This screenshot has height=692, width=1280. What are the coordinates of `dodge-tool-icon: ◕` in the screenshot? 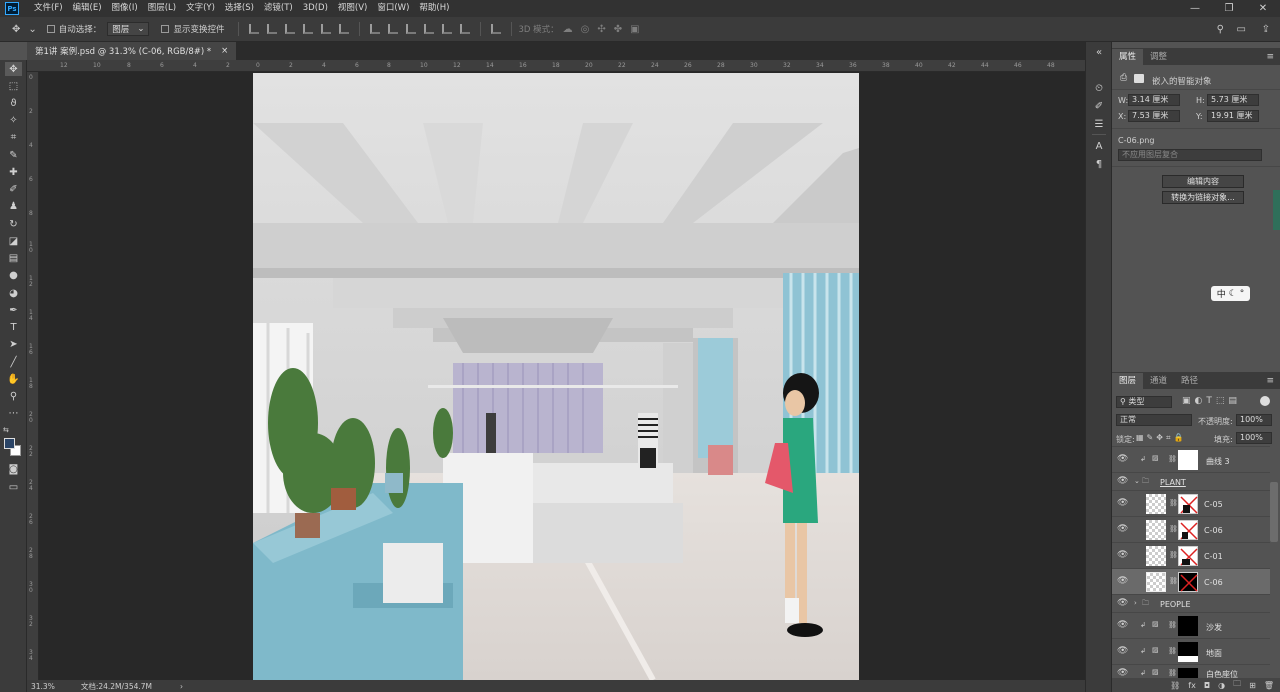 It's located at (13, 293).